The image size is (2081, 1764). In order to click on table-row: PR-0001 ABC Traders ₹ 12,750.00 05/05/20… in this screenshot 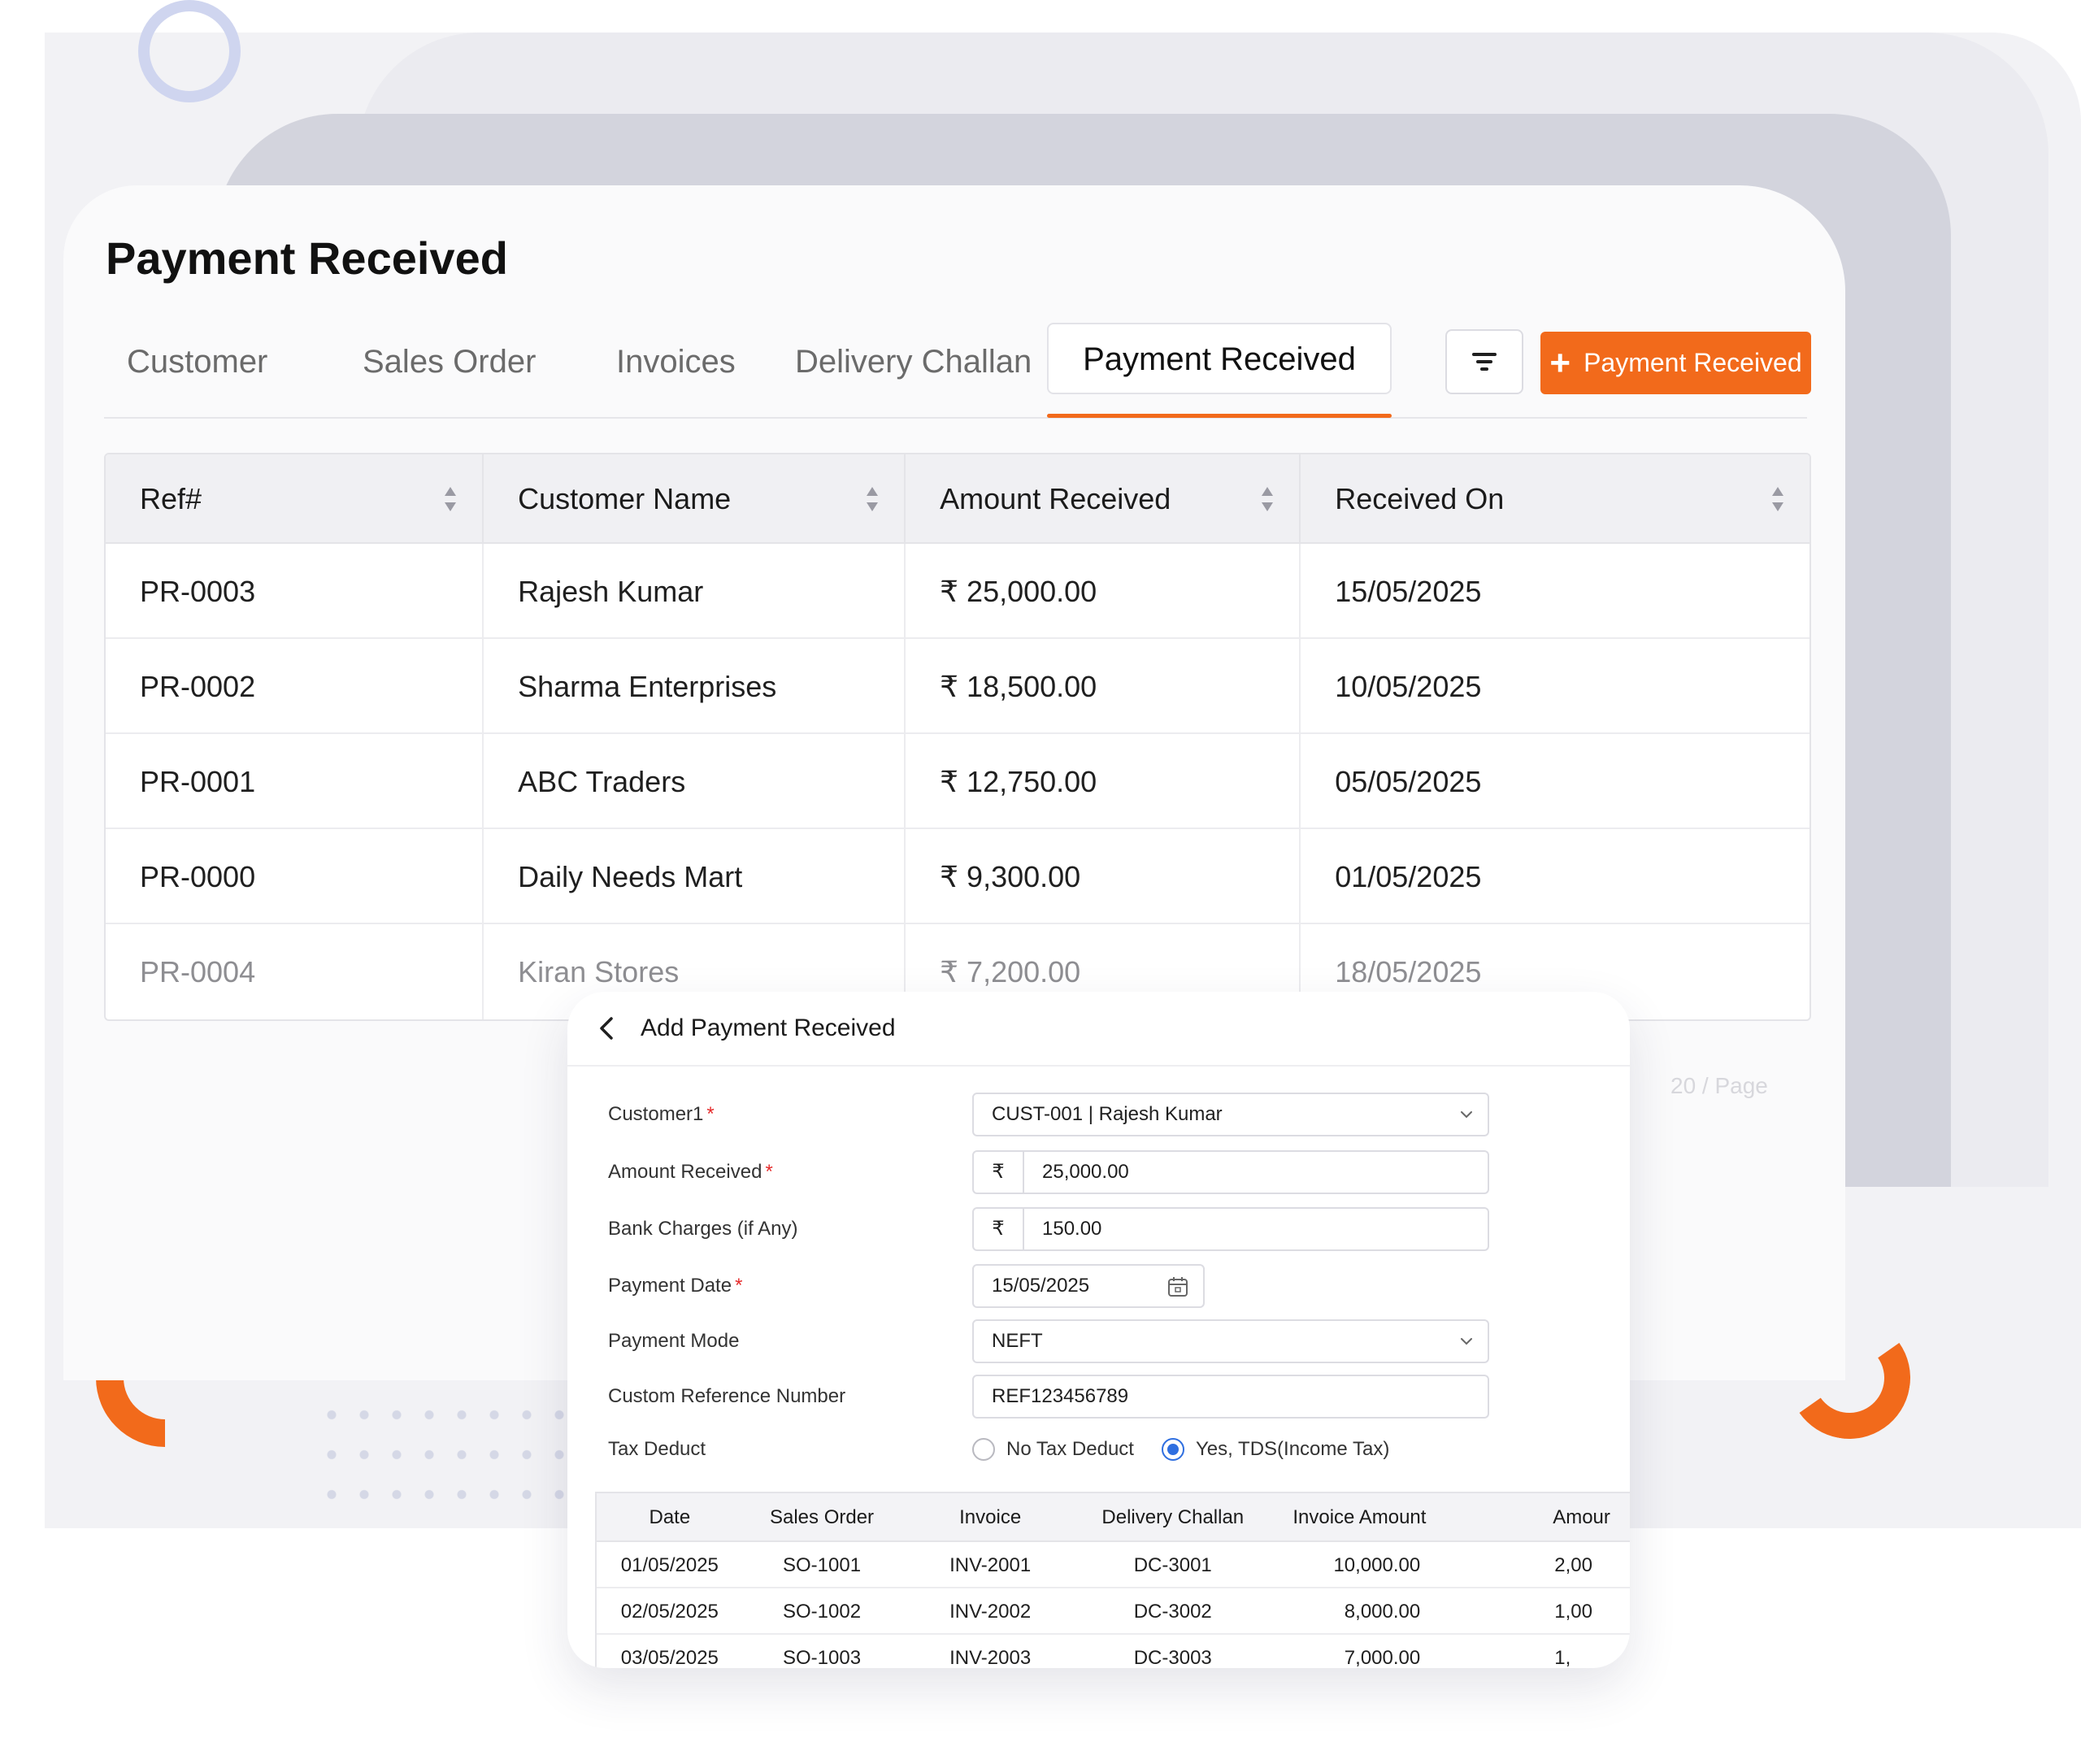, I will do `click(957, 781)`.